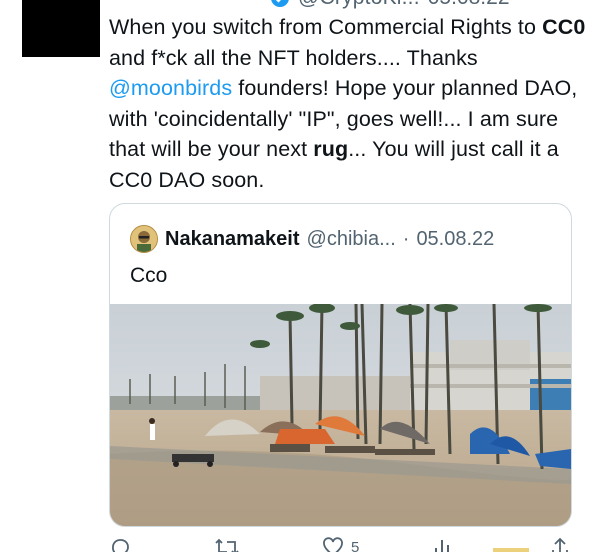  I want to click on retweet-icon, so click(227, 544).